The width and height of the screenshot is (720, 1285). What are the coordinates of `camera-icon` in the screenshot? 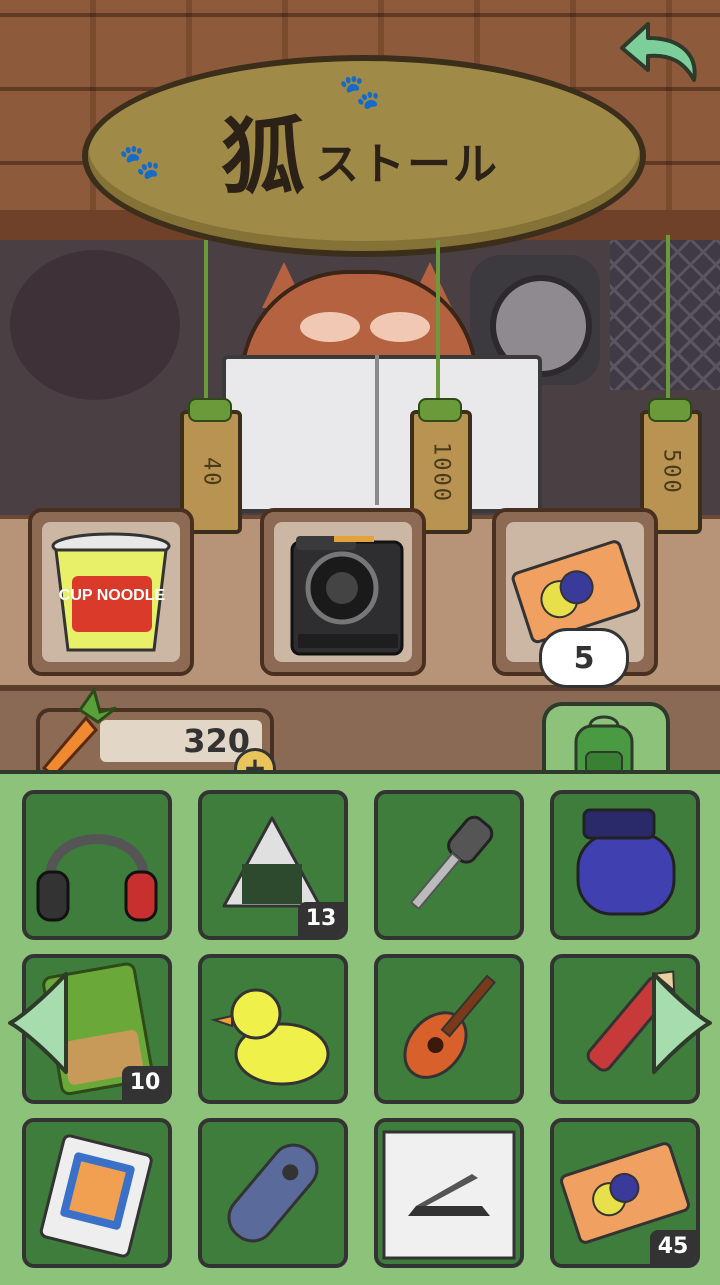 It's located at (347, 596).